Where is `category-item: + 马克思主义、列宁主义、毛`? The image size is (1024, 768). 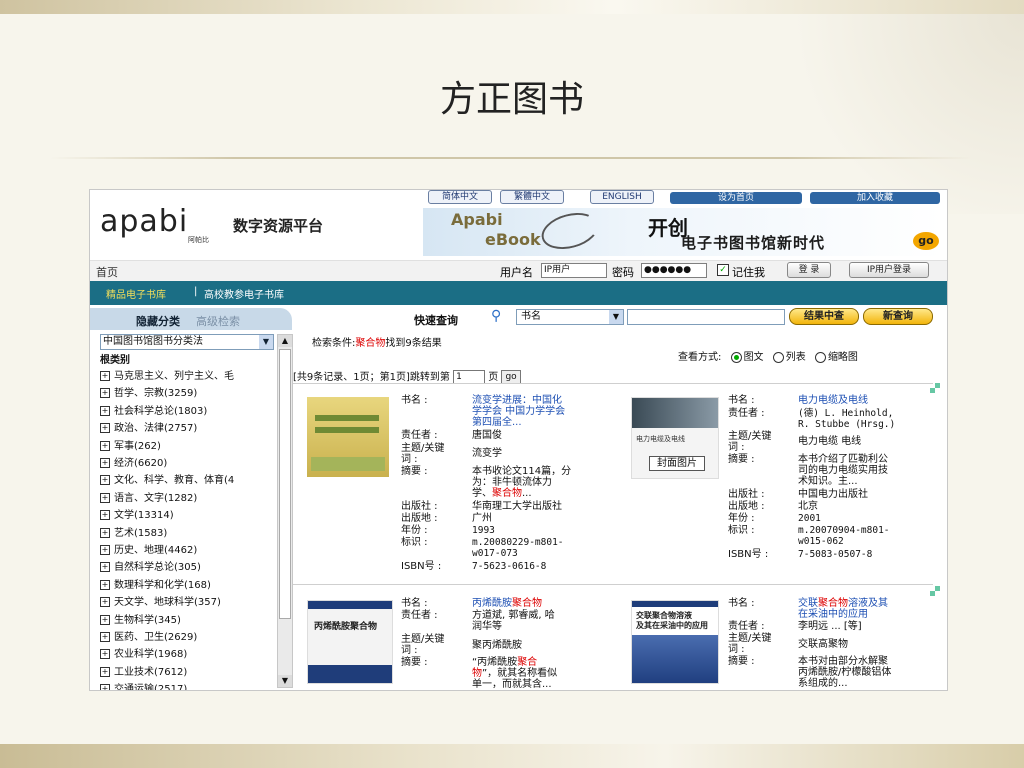
category-item: + 马克思主义、列宁主义、毛 is located at coordinates (187, 374).